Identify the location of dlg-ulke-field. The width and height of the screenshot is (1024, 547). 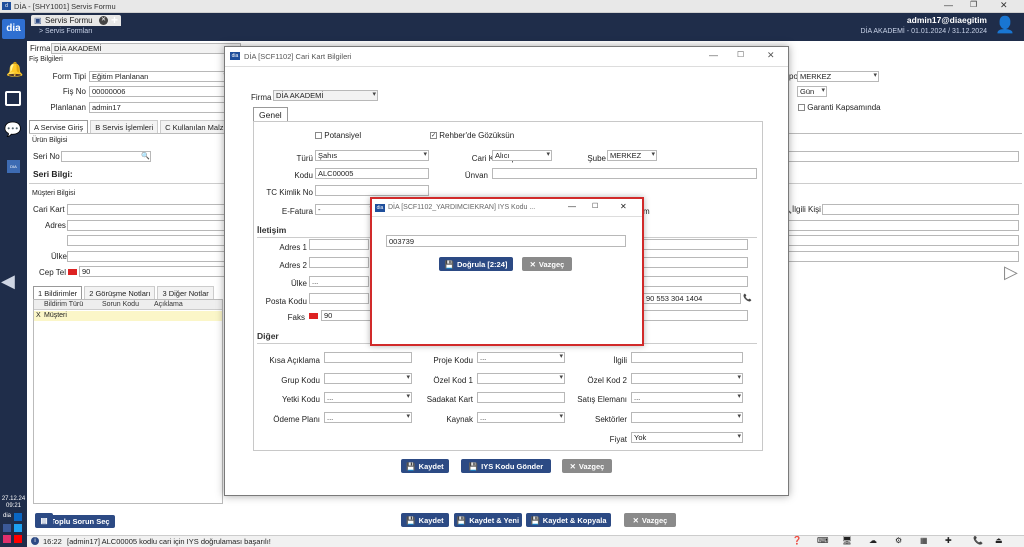
(339, 281).